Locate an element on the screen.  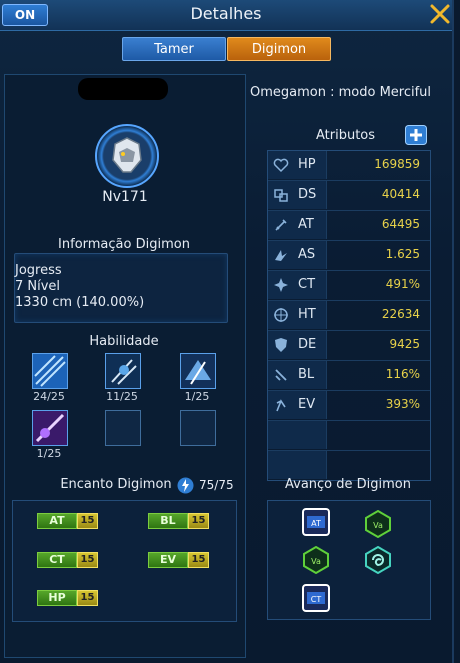
advance-at-icon: AT is located at coordinates (316, 522).